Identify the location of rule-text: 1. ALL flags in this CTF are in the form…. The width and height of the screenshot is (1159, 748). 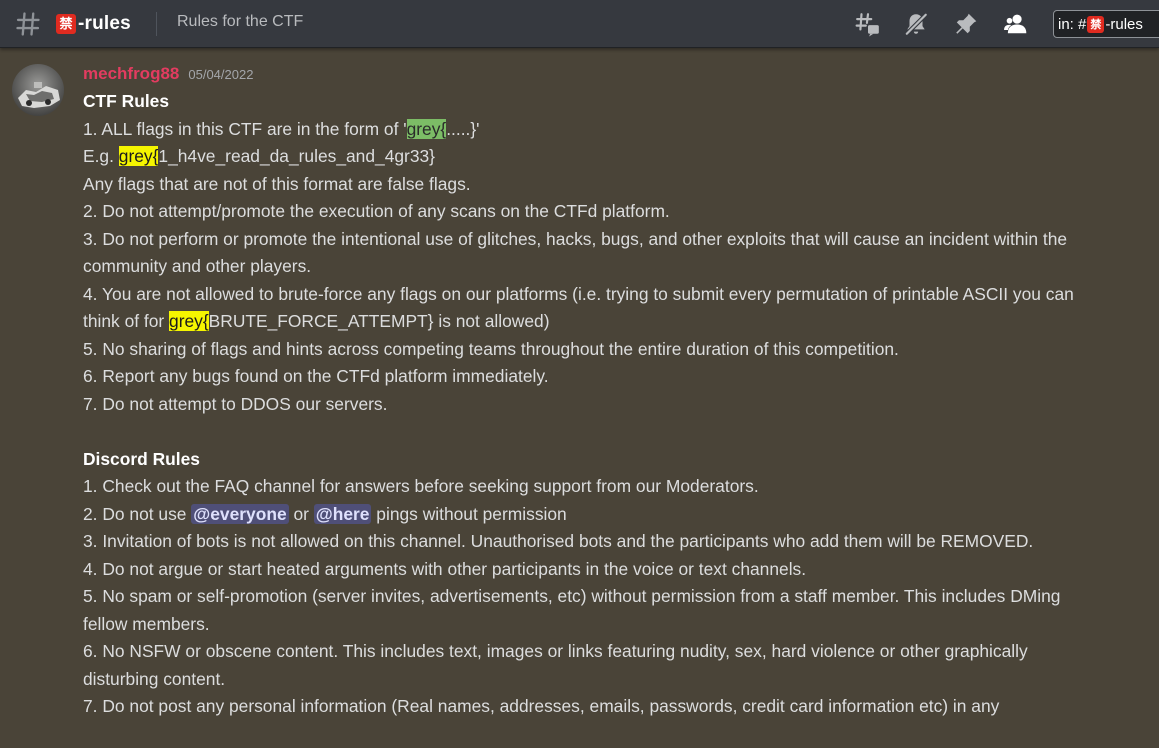
(245, 128).